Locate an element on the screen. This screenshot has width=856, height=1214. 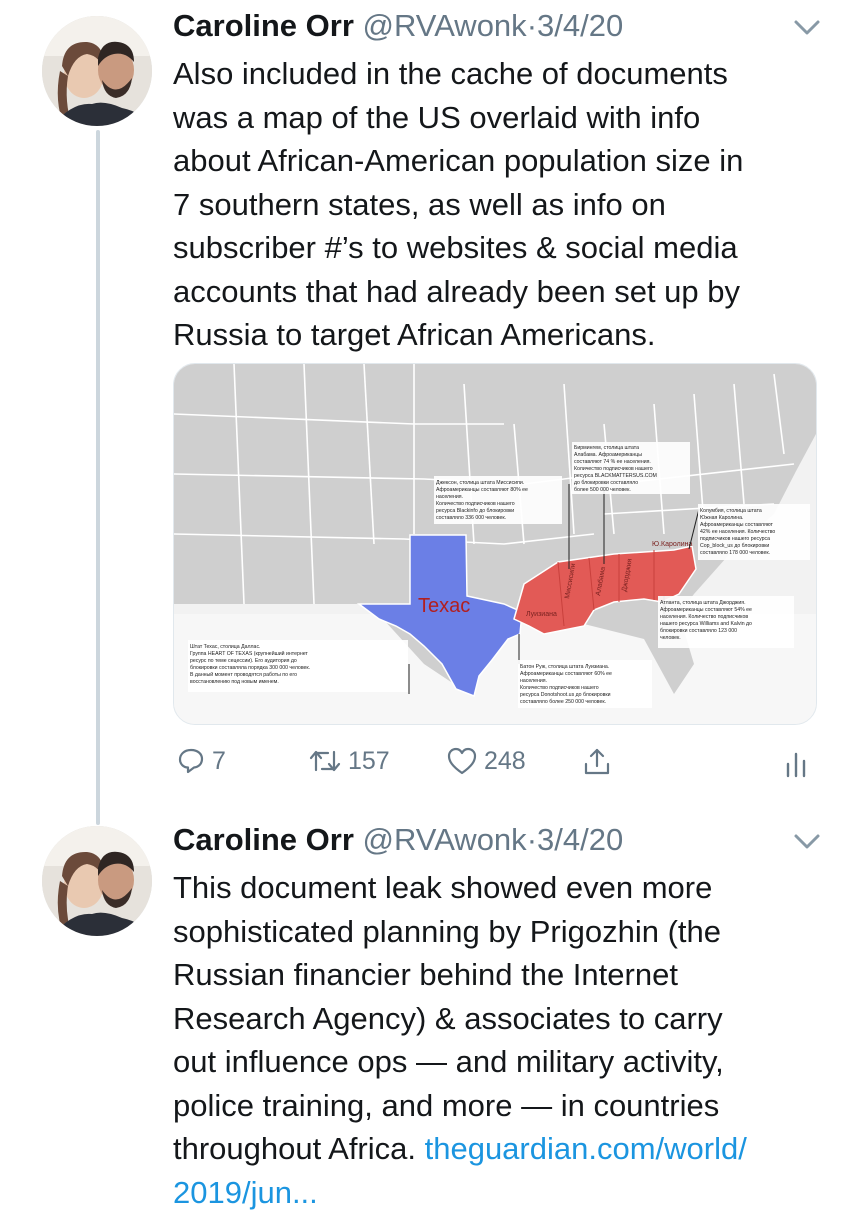
like-count: 248 is located at coordinates (505, 761).